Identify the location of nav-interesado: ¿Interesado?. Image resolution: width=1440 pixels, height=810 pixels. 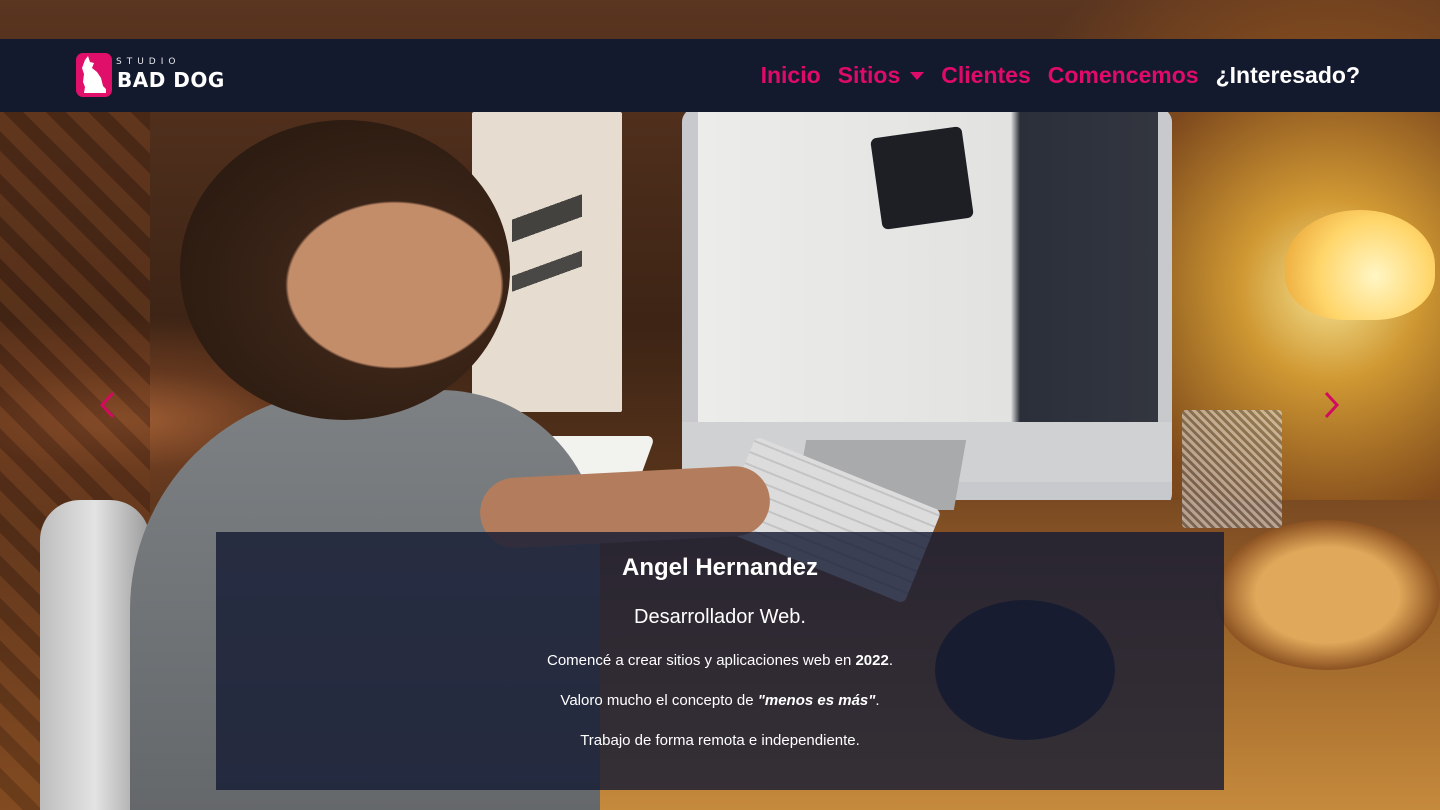
(1288, 75).